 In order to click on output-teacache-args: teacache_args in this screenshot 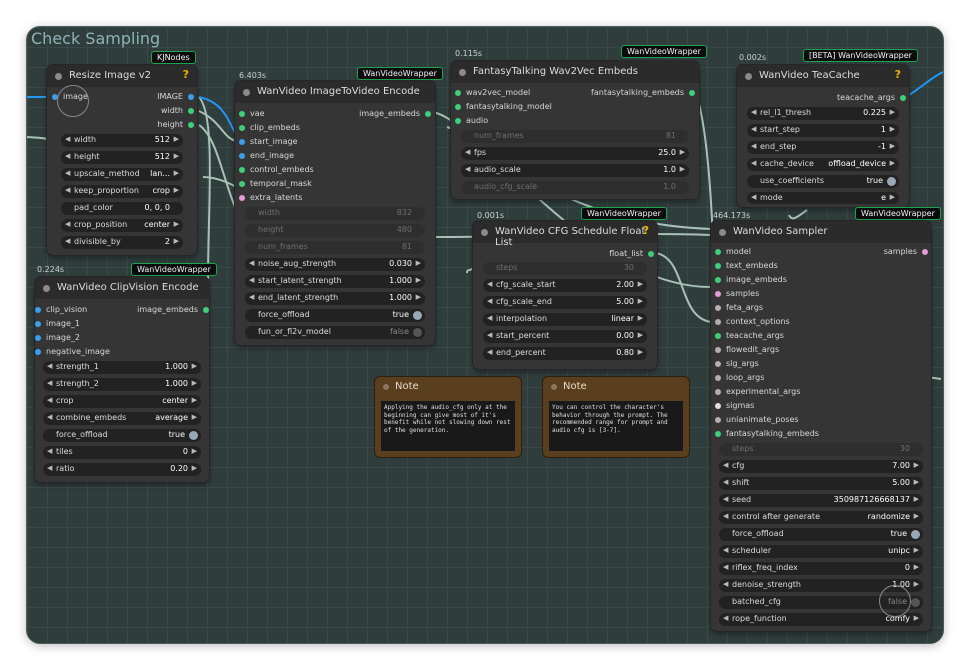, I will do `click(871, 97)`.